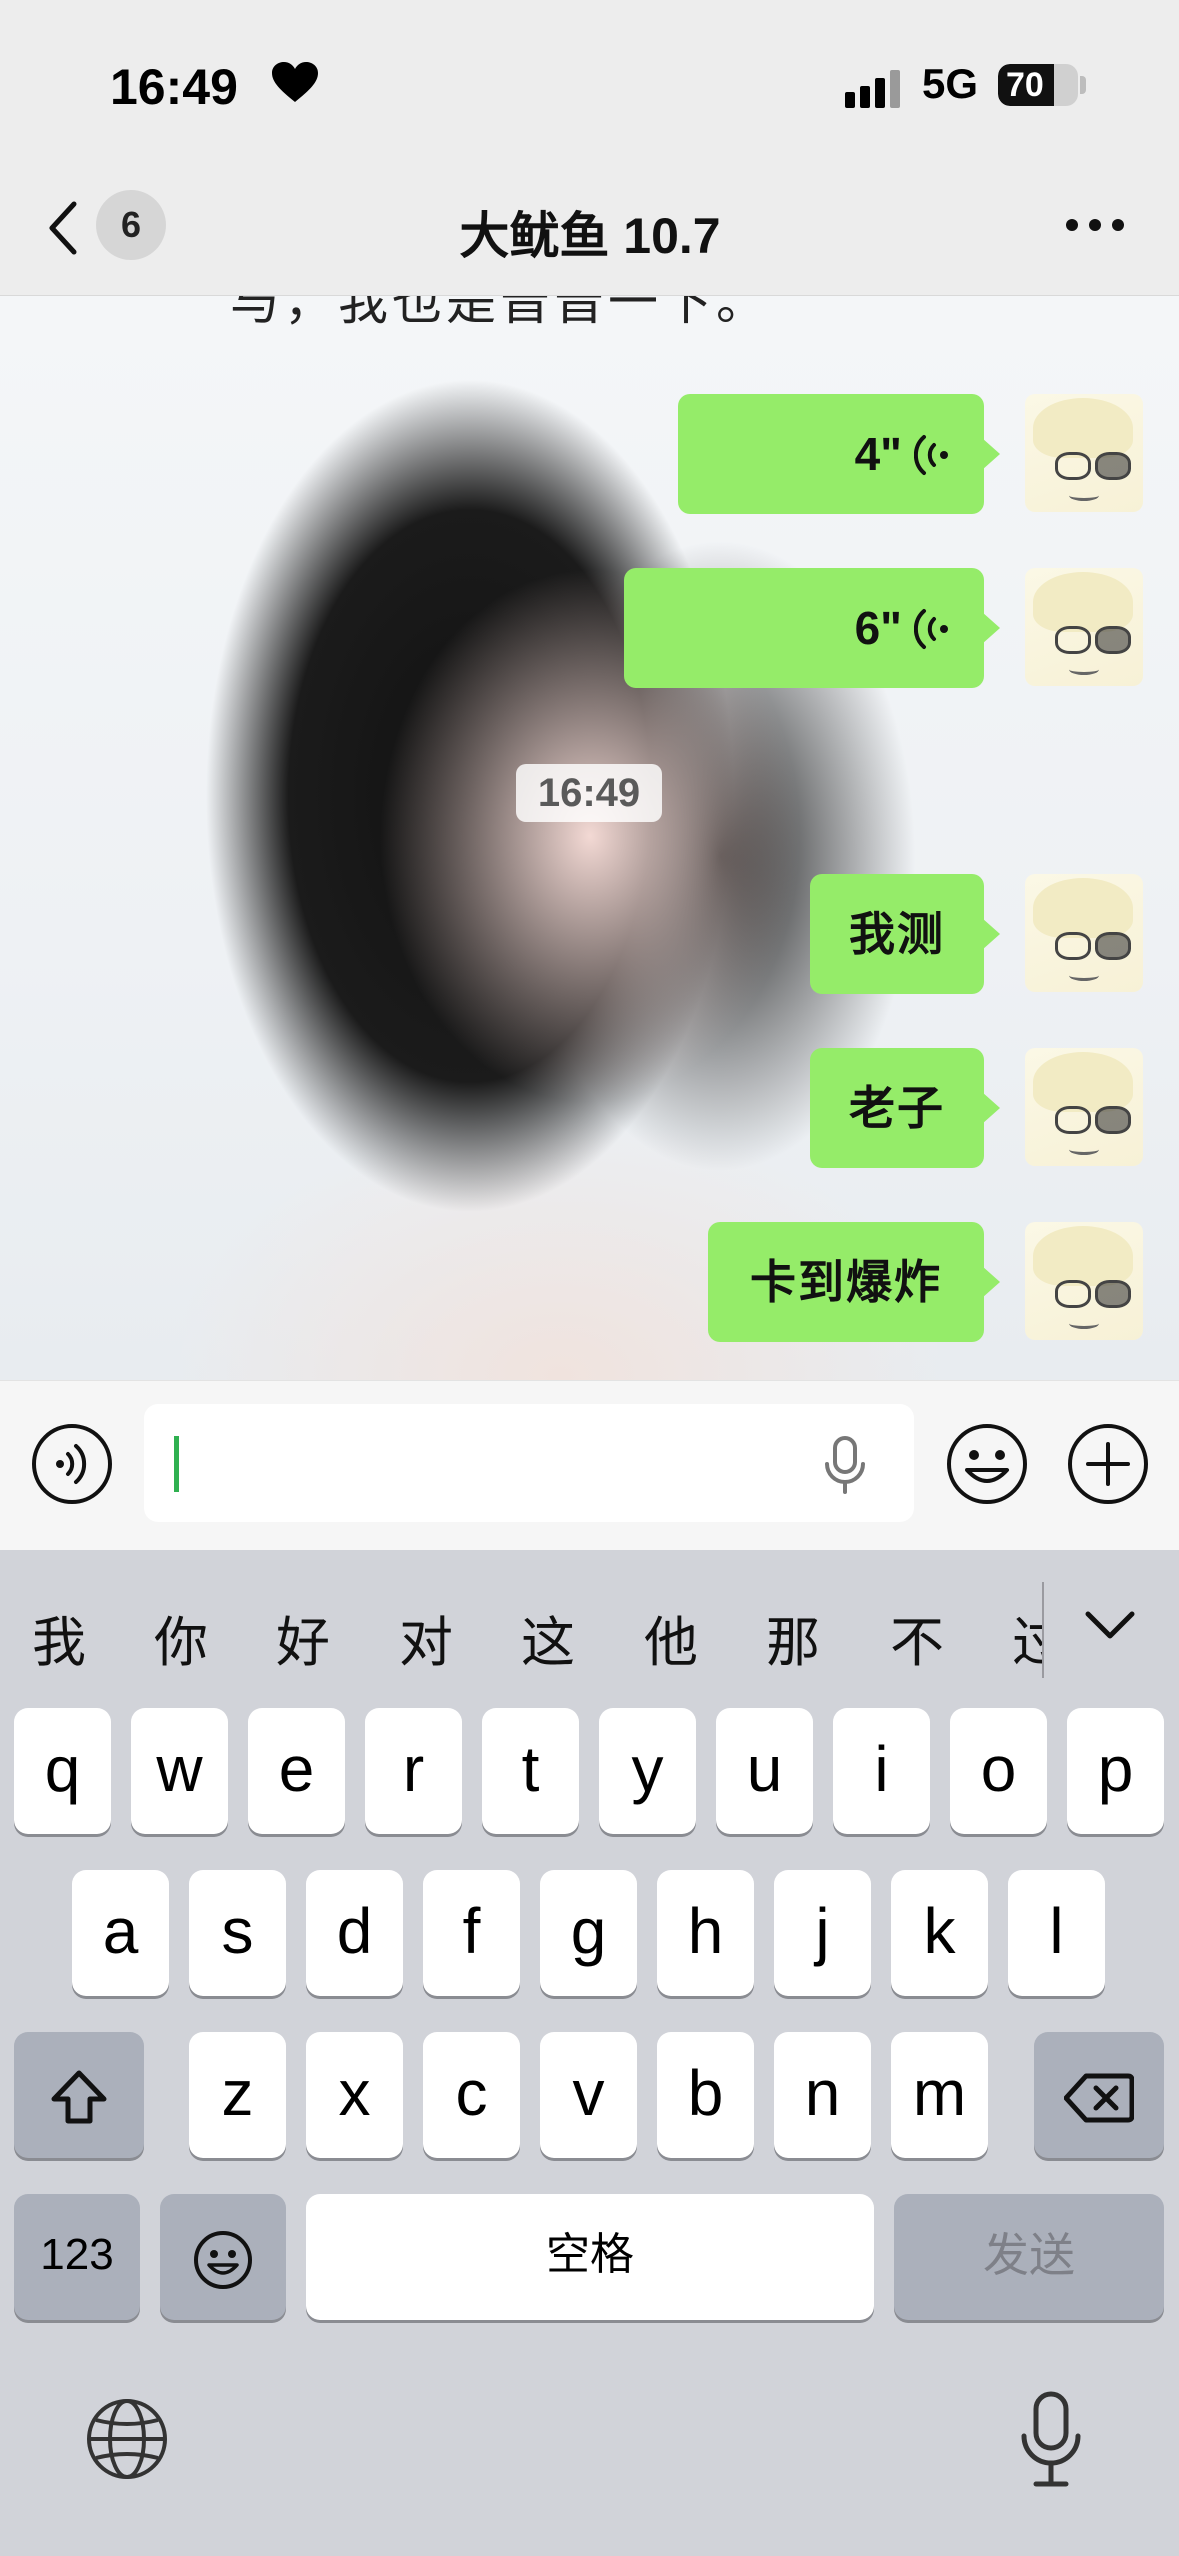  Describe the element at coordinates (1115, 1771) in the screenshot. I see `key-p: p` at that location.